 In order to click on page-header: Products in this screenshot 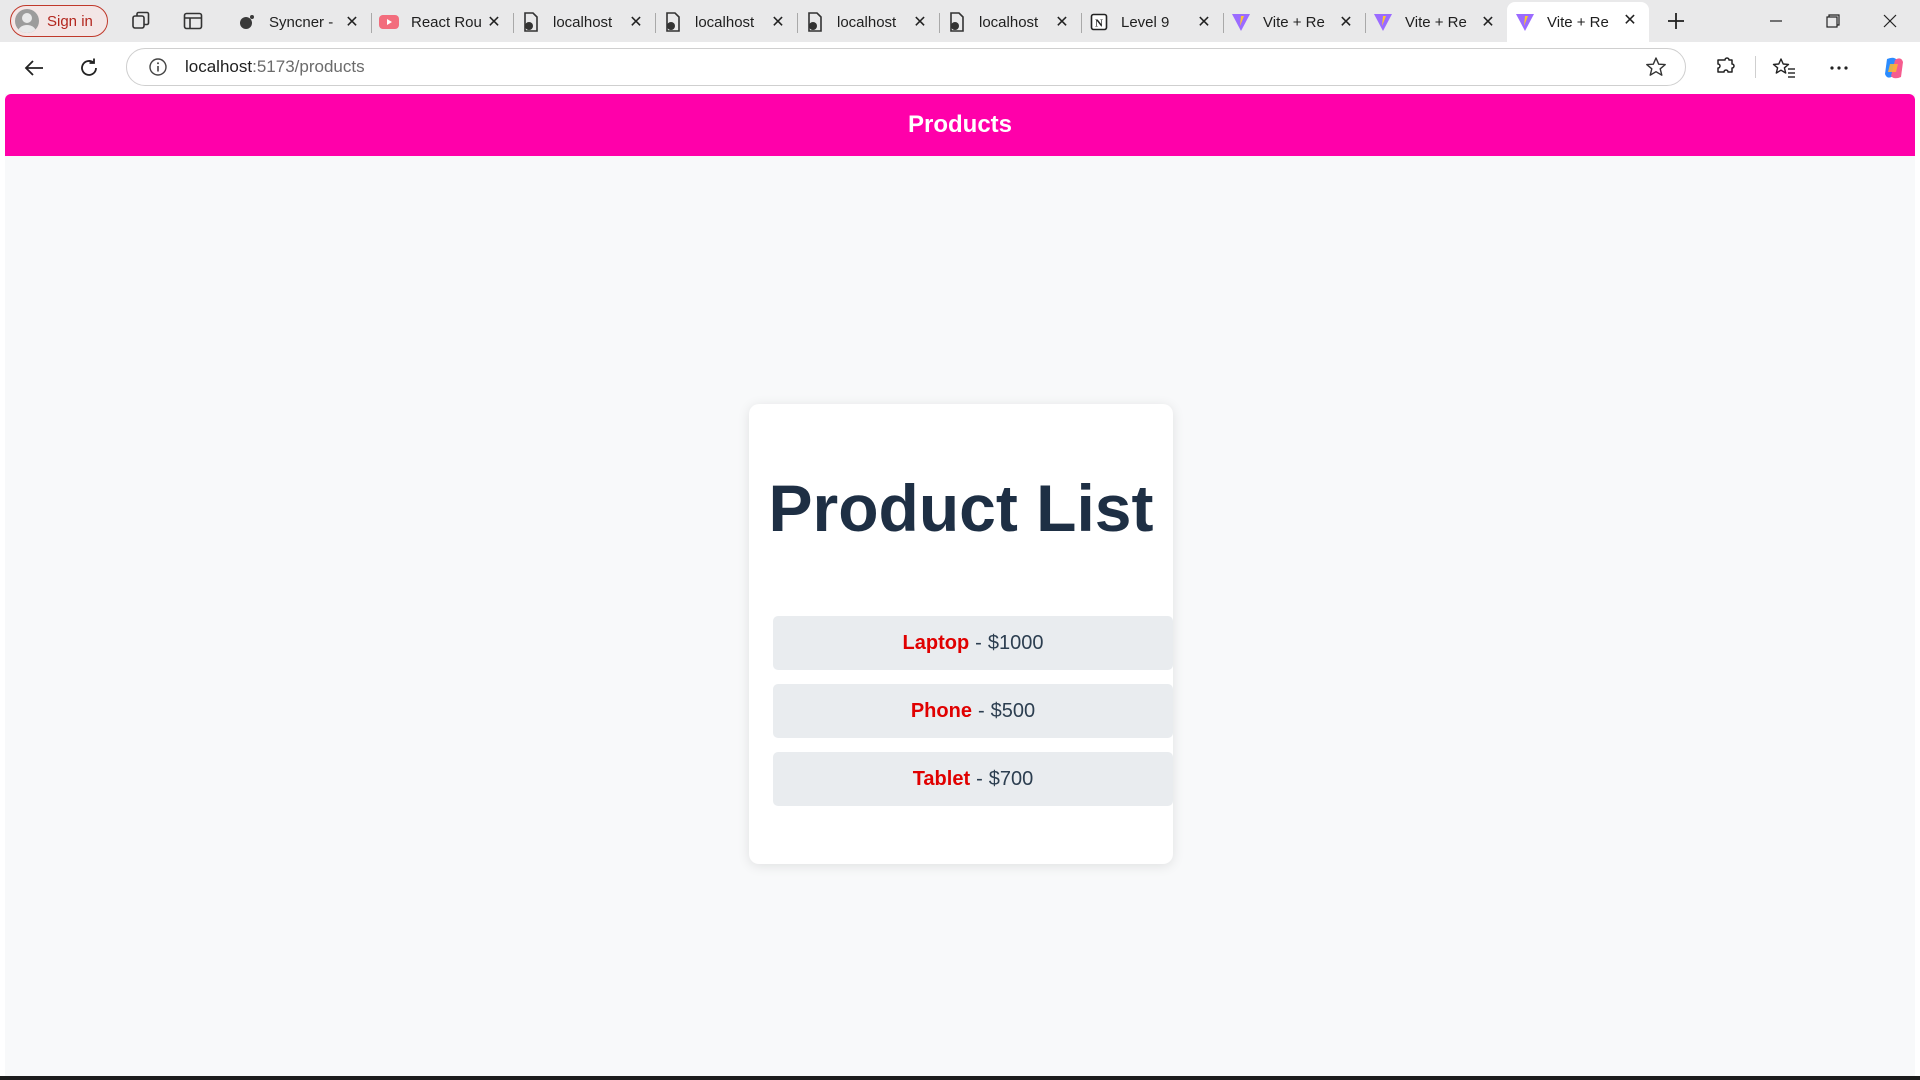, I will do `click(960, 125)`.